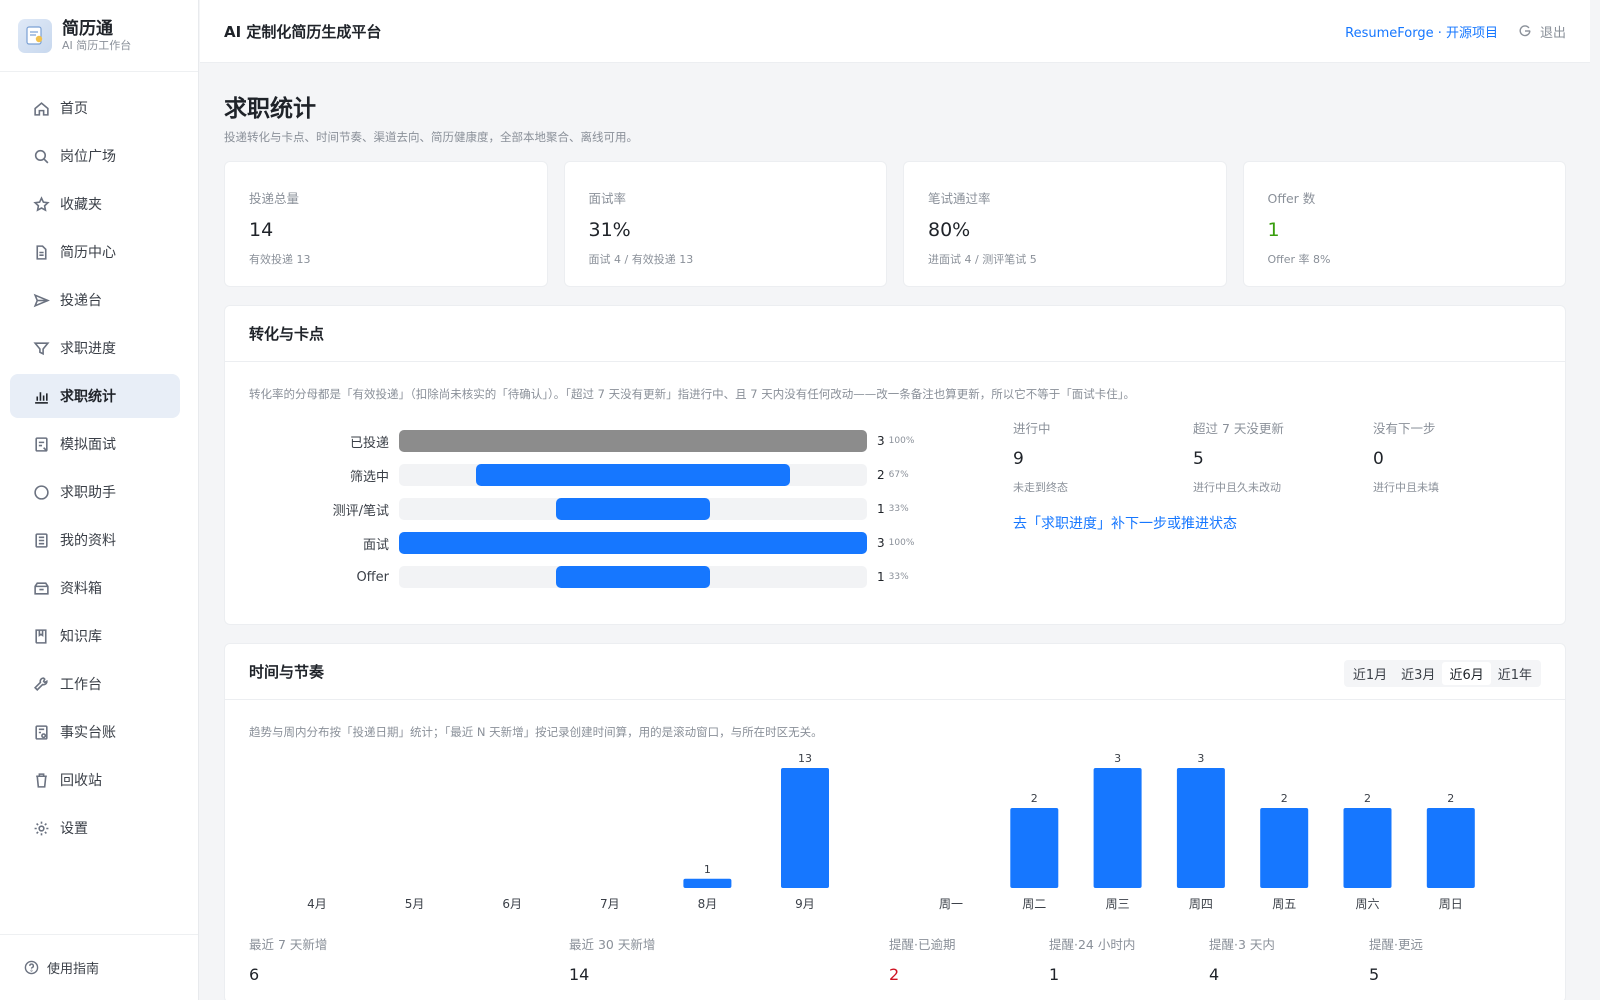 The height and width of the screenshot is (1000, 1600). Describe the element at coordinates (729, 959) in the screenshot. I see `rhythm-stat: 最近 30 天新增 14` at that location.